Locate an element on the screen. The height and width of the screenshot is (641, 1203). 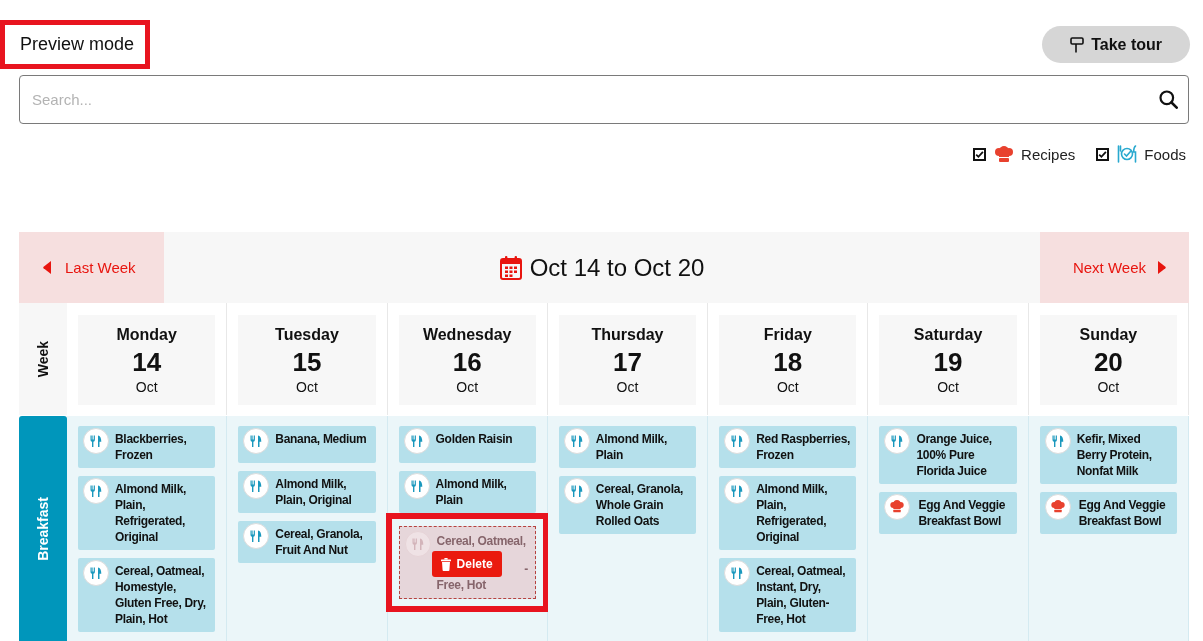
item-name: Kefir, Mixed Berry Protein, Nonfat Milk is located at coordinates (1114, 455).